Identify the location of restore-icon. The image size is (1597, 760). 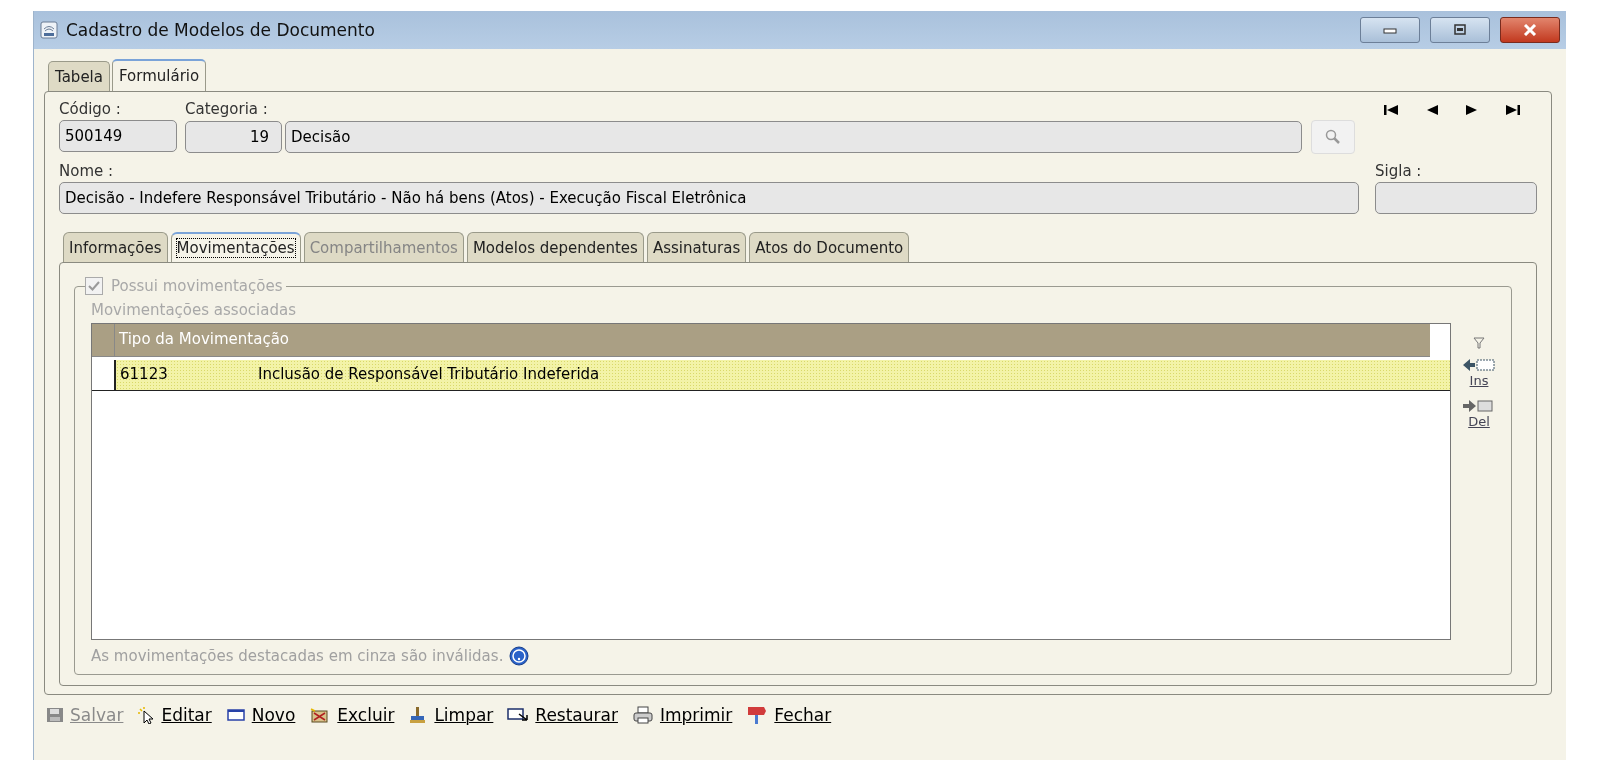
(518, 715).